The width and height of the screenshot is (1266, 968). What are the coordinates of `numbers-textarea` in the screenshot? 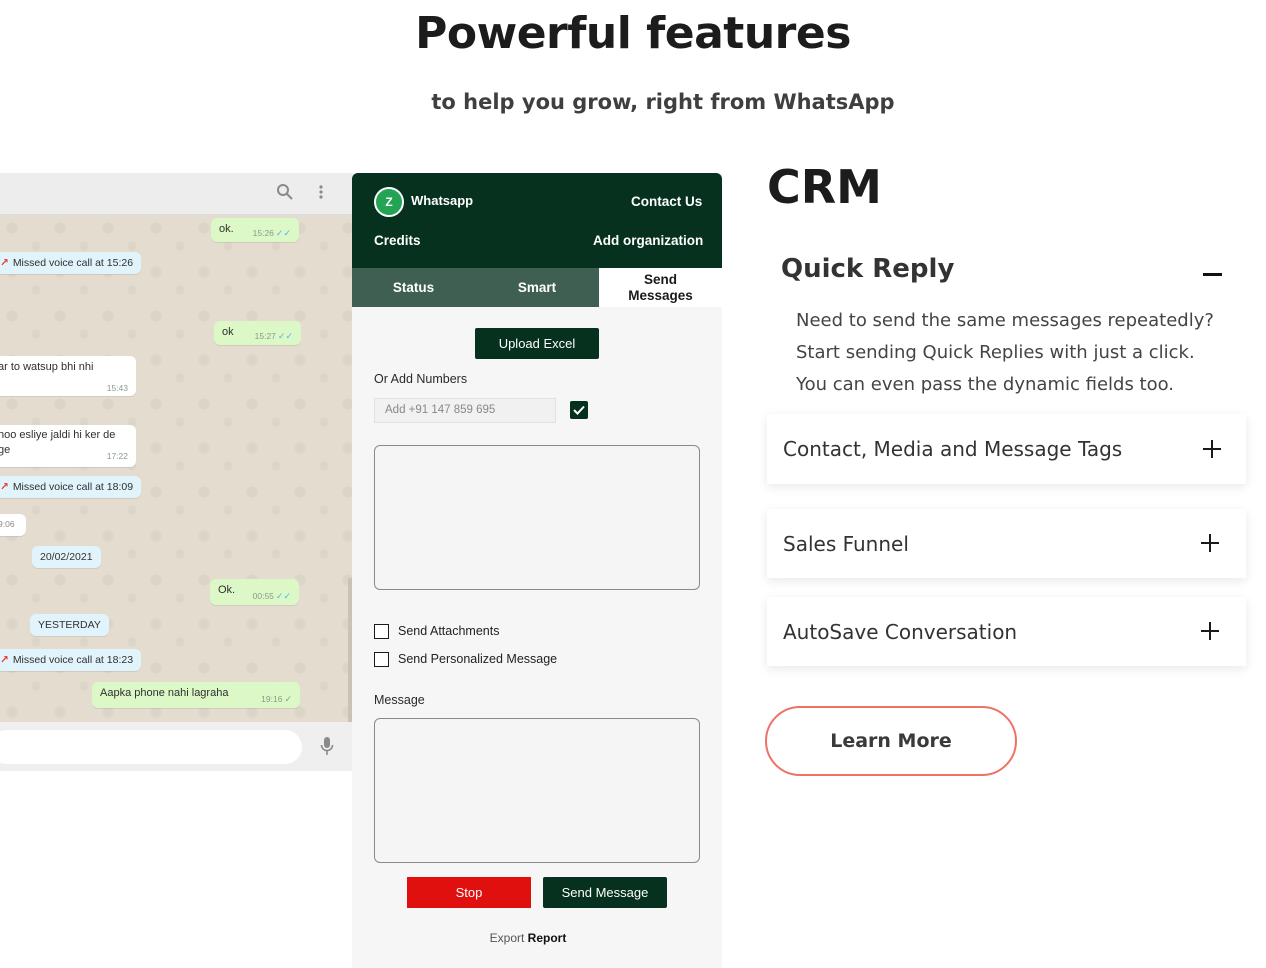 It's located at (537, 517).